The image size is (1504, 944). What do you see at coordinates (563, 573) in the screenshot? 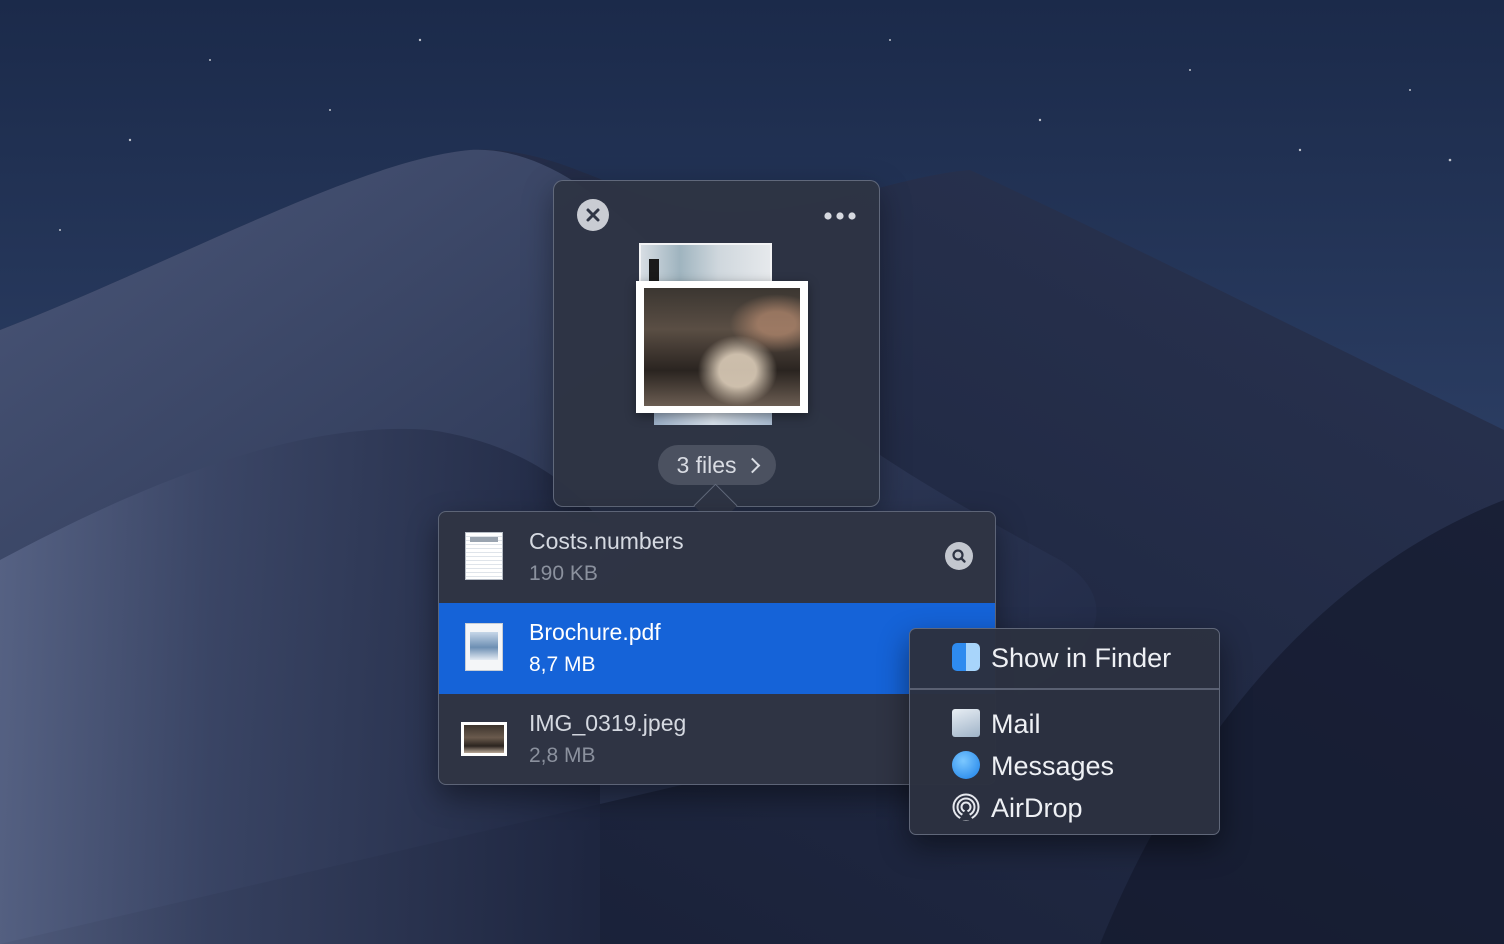
I see `file-size: 190 KB` at bounding box center [563, 573].